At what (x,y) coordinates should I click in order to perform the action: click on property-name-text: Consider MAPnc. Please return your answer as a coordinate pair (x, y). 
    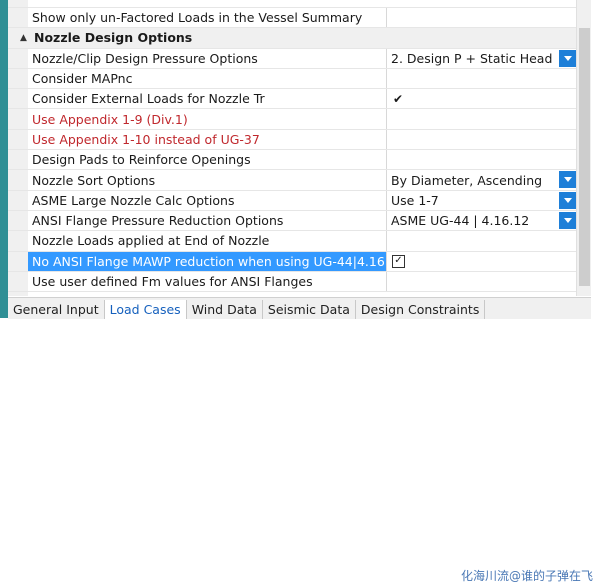
    Looking at the image, I should click on (82, 79).